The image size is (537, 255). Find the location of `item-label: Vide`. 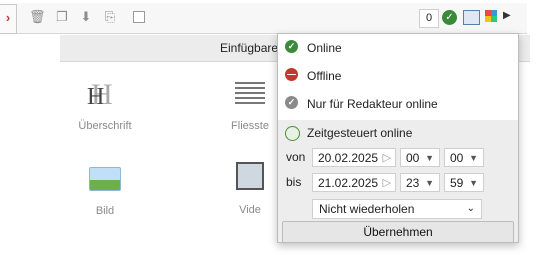

item-label: Vide is located at coordinates (250, 210).